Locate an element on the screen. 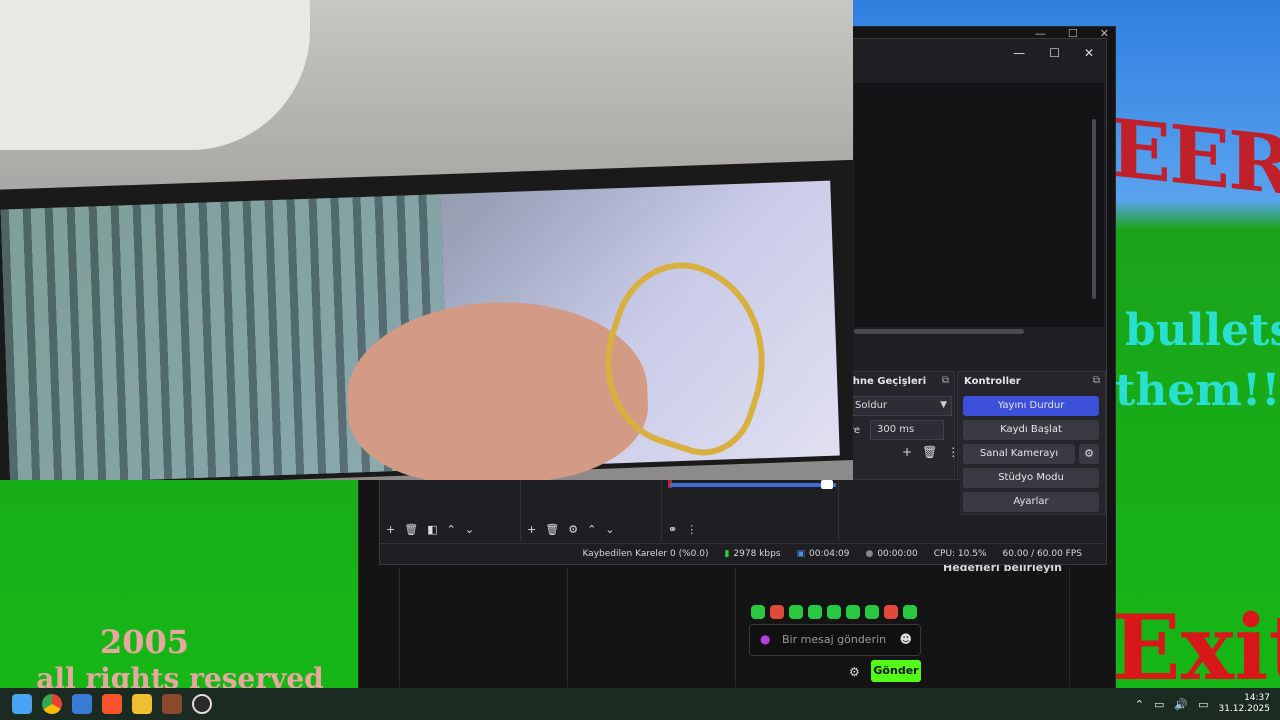 The height and width of the screenshot is (720, 1280). fps-text: 60.00 / 60.00 FPS is located at coordinates (1042, 553).